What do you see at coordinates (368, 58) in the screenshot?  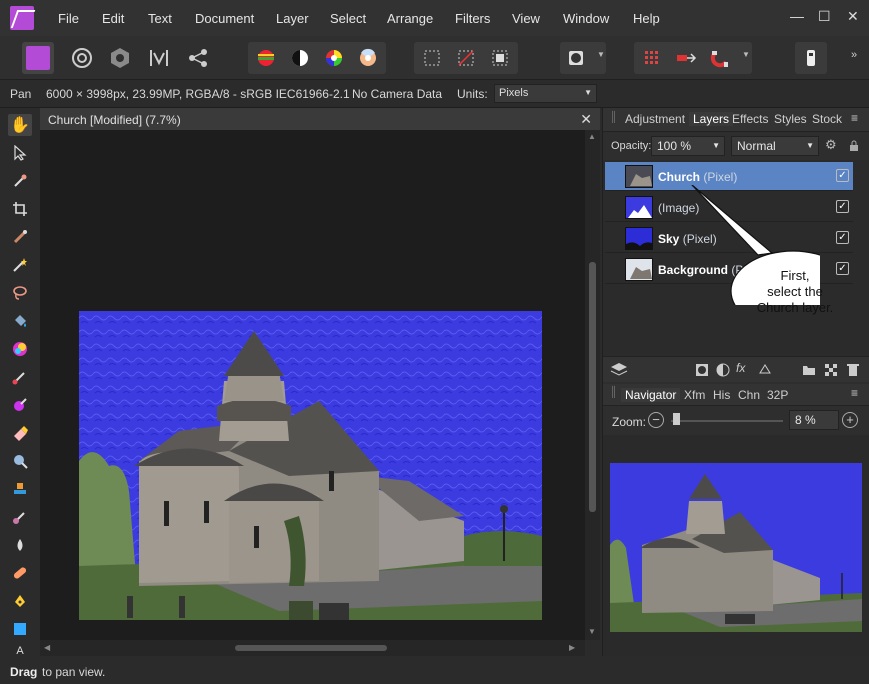 I see `white-balance-button` at bounding box center [368, 58].